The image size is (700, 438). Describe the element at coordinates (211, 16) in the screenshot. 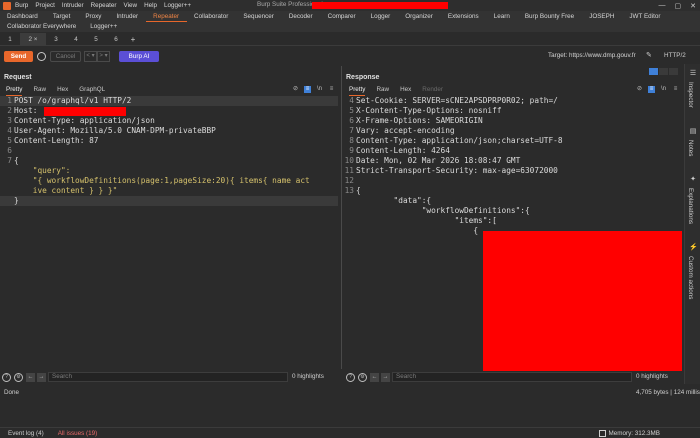

I see `tab-collaborator: Collaborator` at that location.